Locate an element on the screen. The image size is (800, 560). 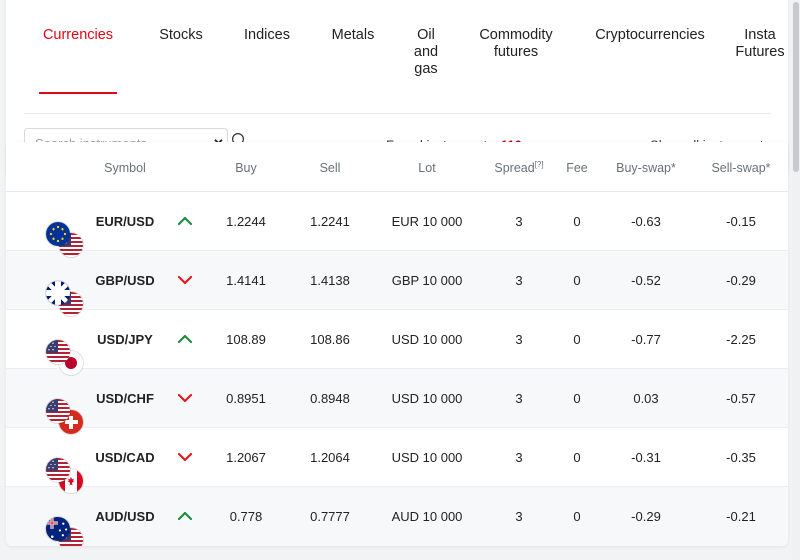
row-sell-swap: -0.29 is located at coordinates (741, 280).